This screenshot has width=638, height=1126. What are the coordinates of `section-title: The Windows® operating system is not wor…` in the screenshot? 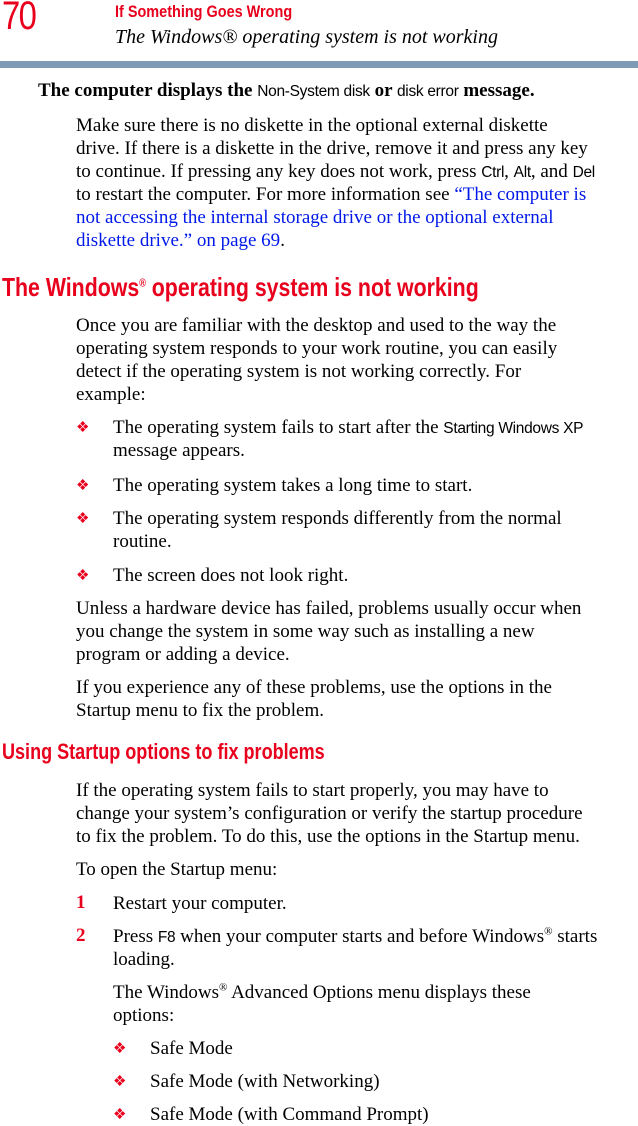 It's located at (306, 37).